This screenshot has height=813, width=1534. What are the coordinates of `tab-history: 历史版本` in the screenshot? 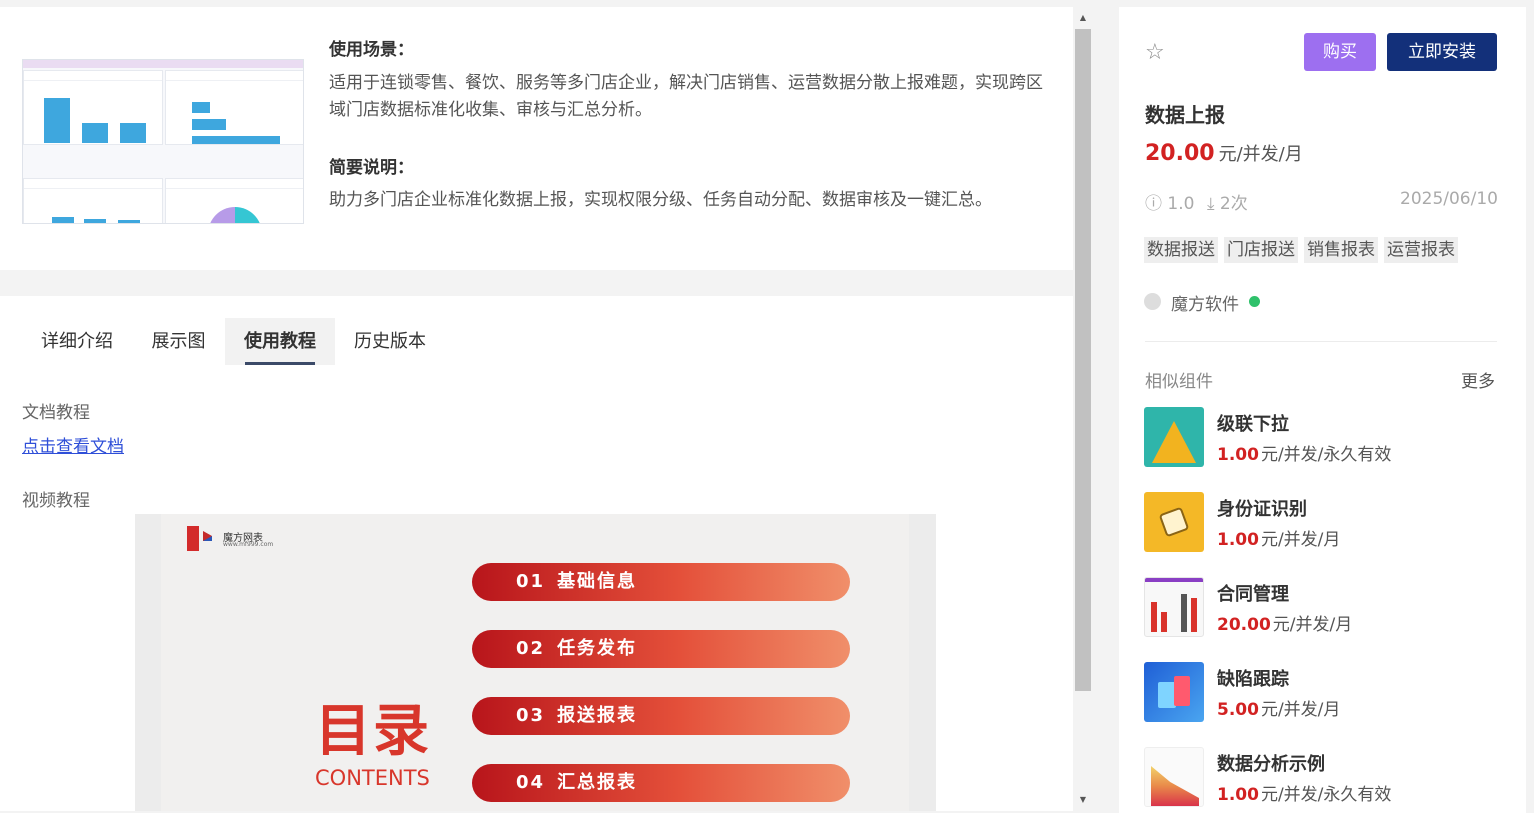 It's located at (390, 341).